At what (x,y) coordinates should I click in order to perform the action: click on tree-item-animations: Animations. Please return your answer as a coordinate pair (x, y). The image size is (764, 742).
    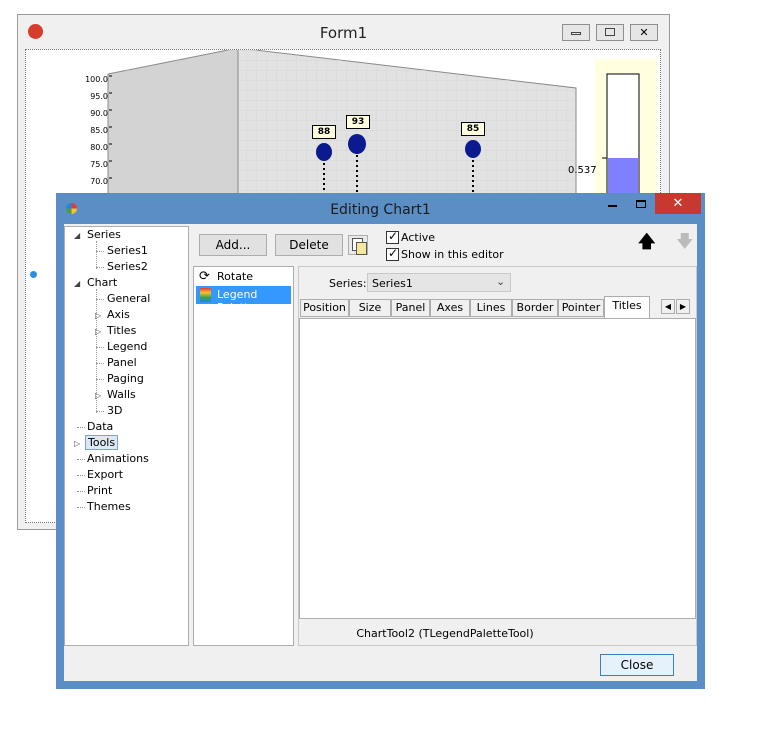
    Looking at the image, I should click on (118, 458).